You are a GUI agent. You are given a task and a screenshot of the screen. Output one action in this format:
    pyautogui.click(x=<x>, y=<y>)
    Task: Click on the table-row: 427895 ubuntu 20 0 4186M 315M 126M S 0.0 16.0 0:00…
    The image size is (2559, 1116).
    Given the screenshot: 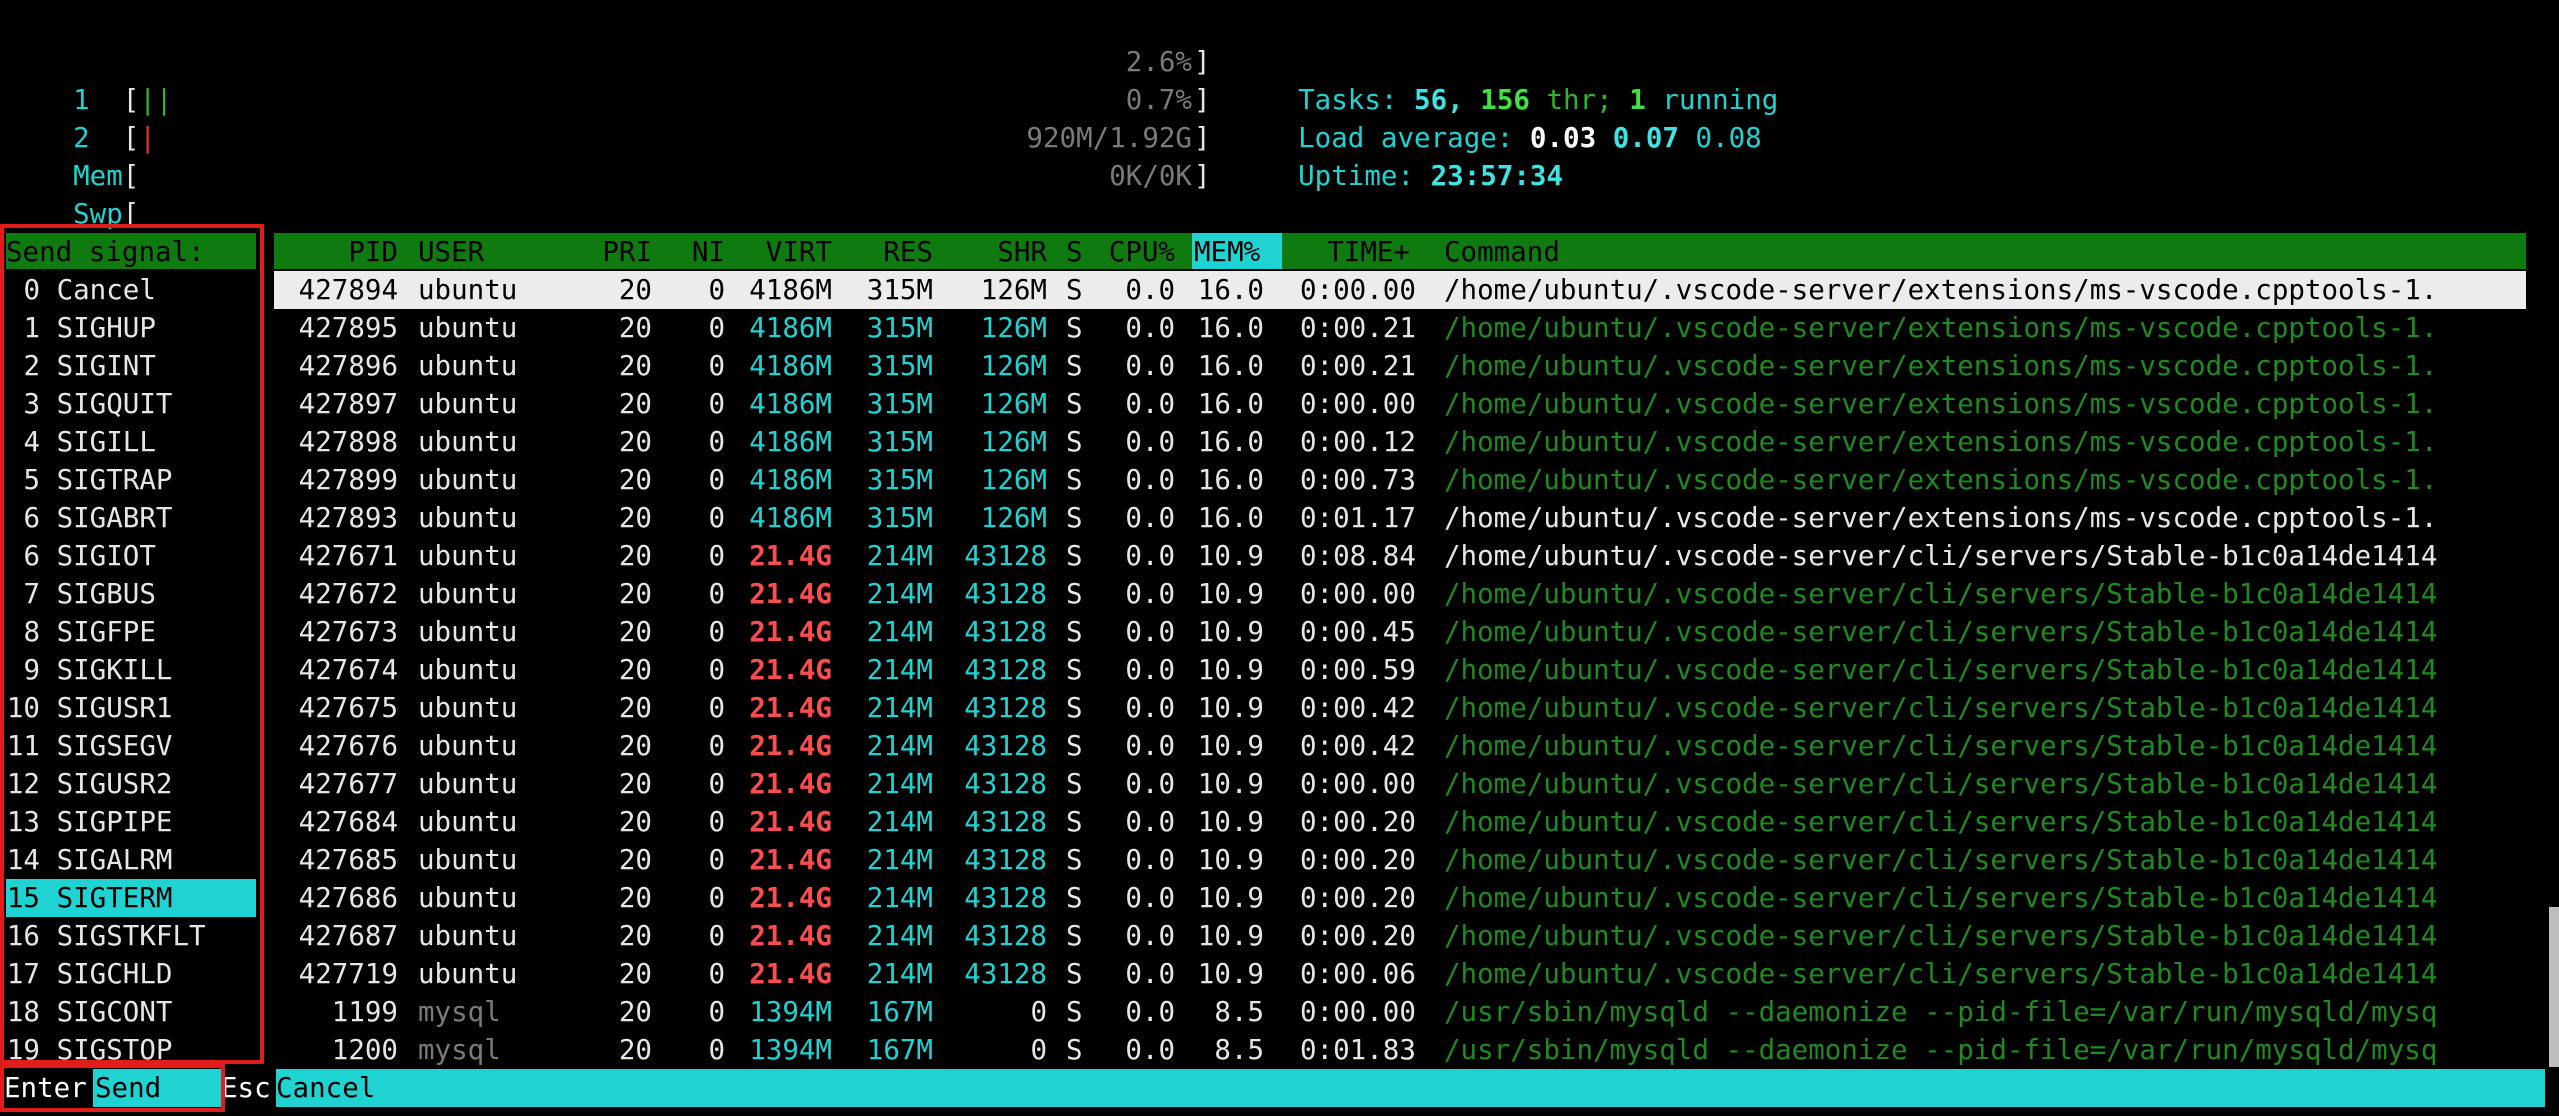 What is the action you would take?
    pyautogui.click(x=1279, y=328)
    